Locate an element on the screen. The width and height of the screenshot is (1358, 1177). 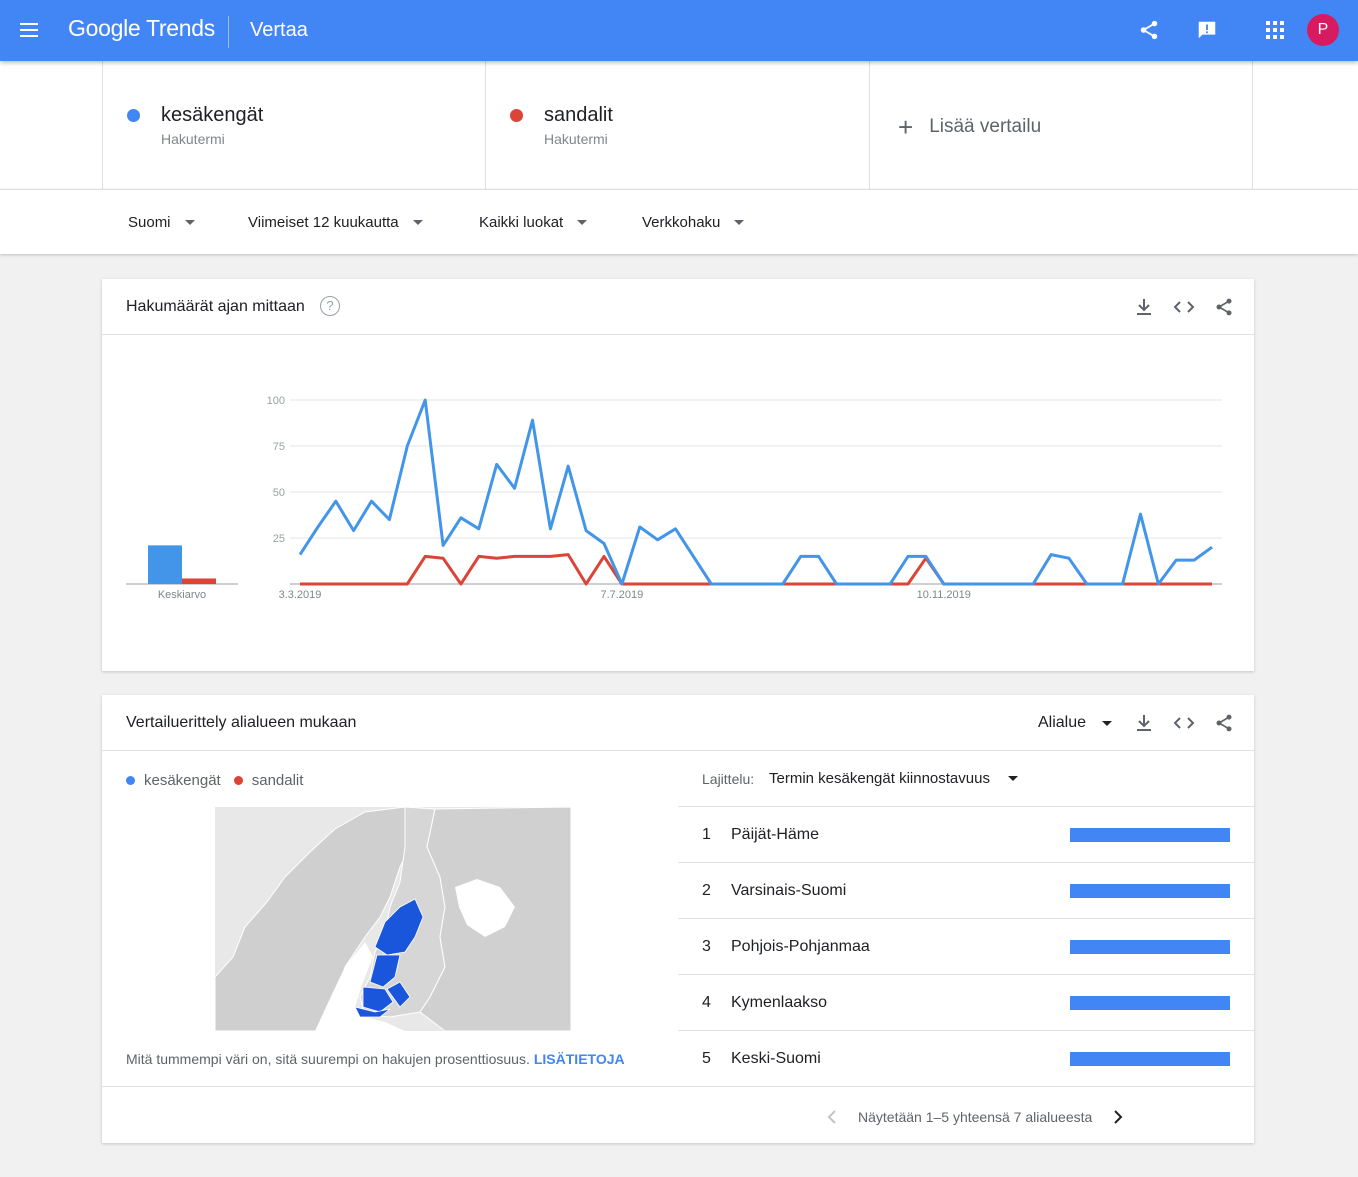
search-type-dropdown: Verkkohaku is located at coordinates (693, 222).